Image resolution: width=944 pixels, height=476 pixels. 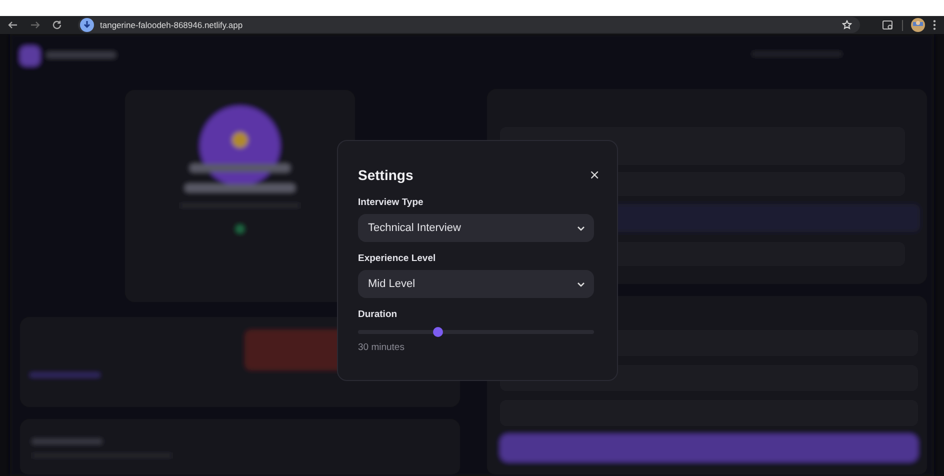 I want to click on site-icon, so click(x=87, y=25).